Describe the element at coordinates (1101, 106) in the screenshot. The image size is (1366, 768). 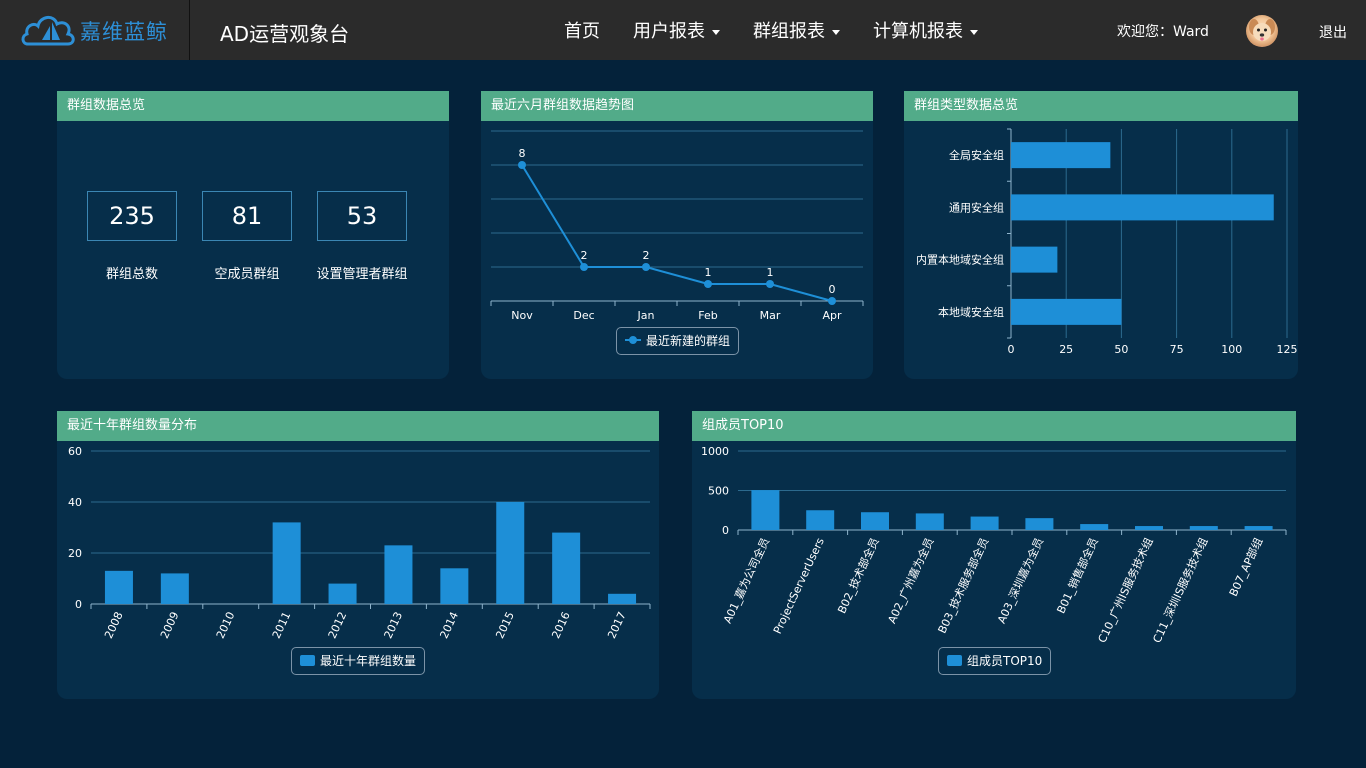
I see `group-types-title: 群组类型数据总览` at that location.